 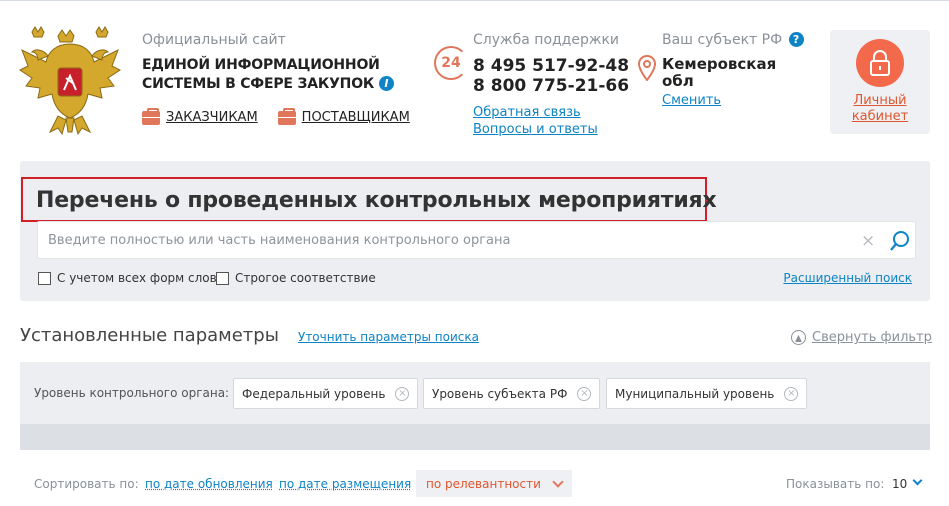 What do you see at coordinates (719, 72) in the screenshot?
I see `region-name: Кемеровская обл` at bounding box center [719, 72].